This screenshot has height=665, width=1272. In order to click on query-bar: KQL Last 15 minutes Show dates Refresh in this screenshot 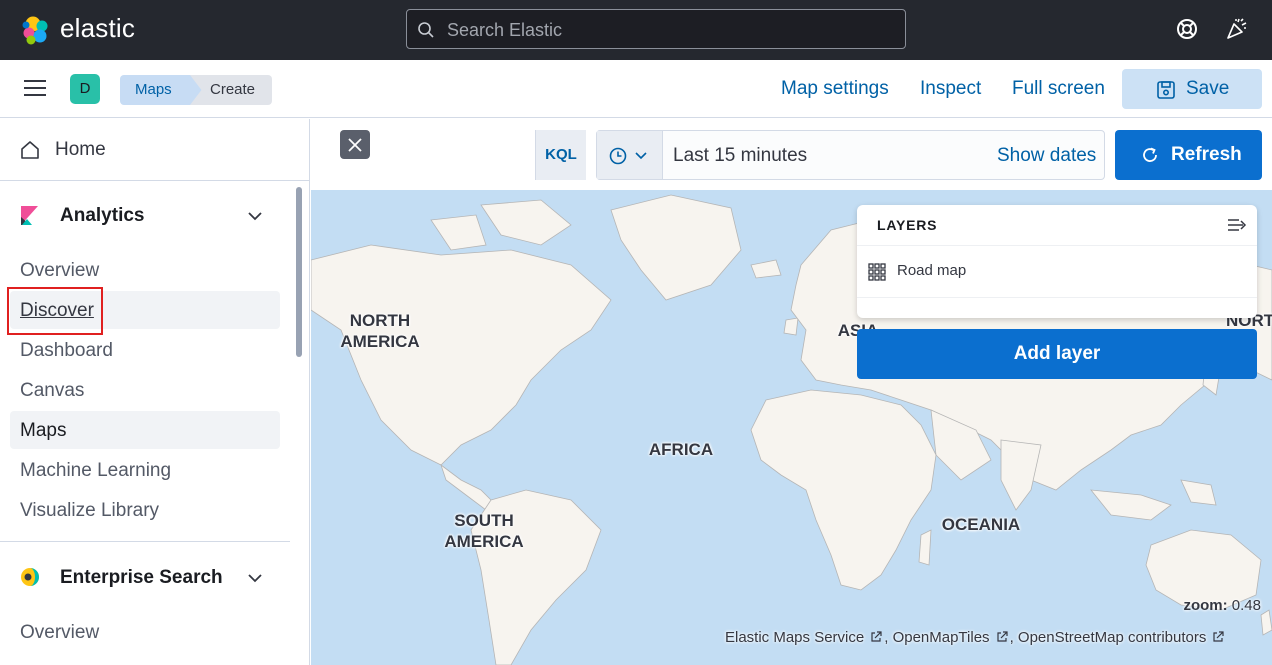, I will do `click(791, 154)`.